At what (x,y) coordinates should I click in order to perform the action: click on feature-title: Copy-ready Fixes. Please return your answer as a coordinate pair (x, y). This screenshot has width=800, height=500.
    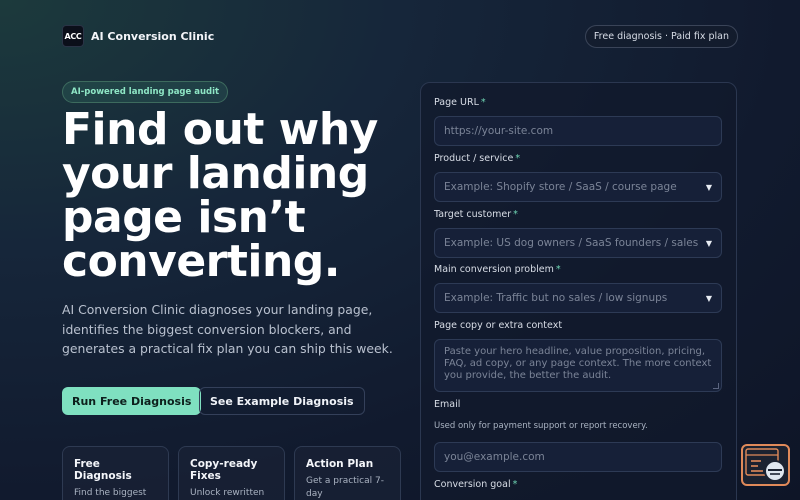
    Looking at the image, I should click on (224, 470).